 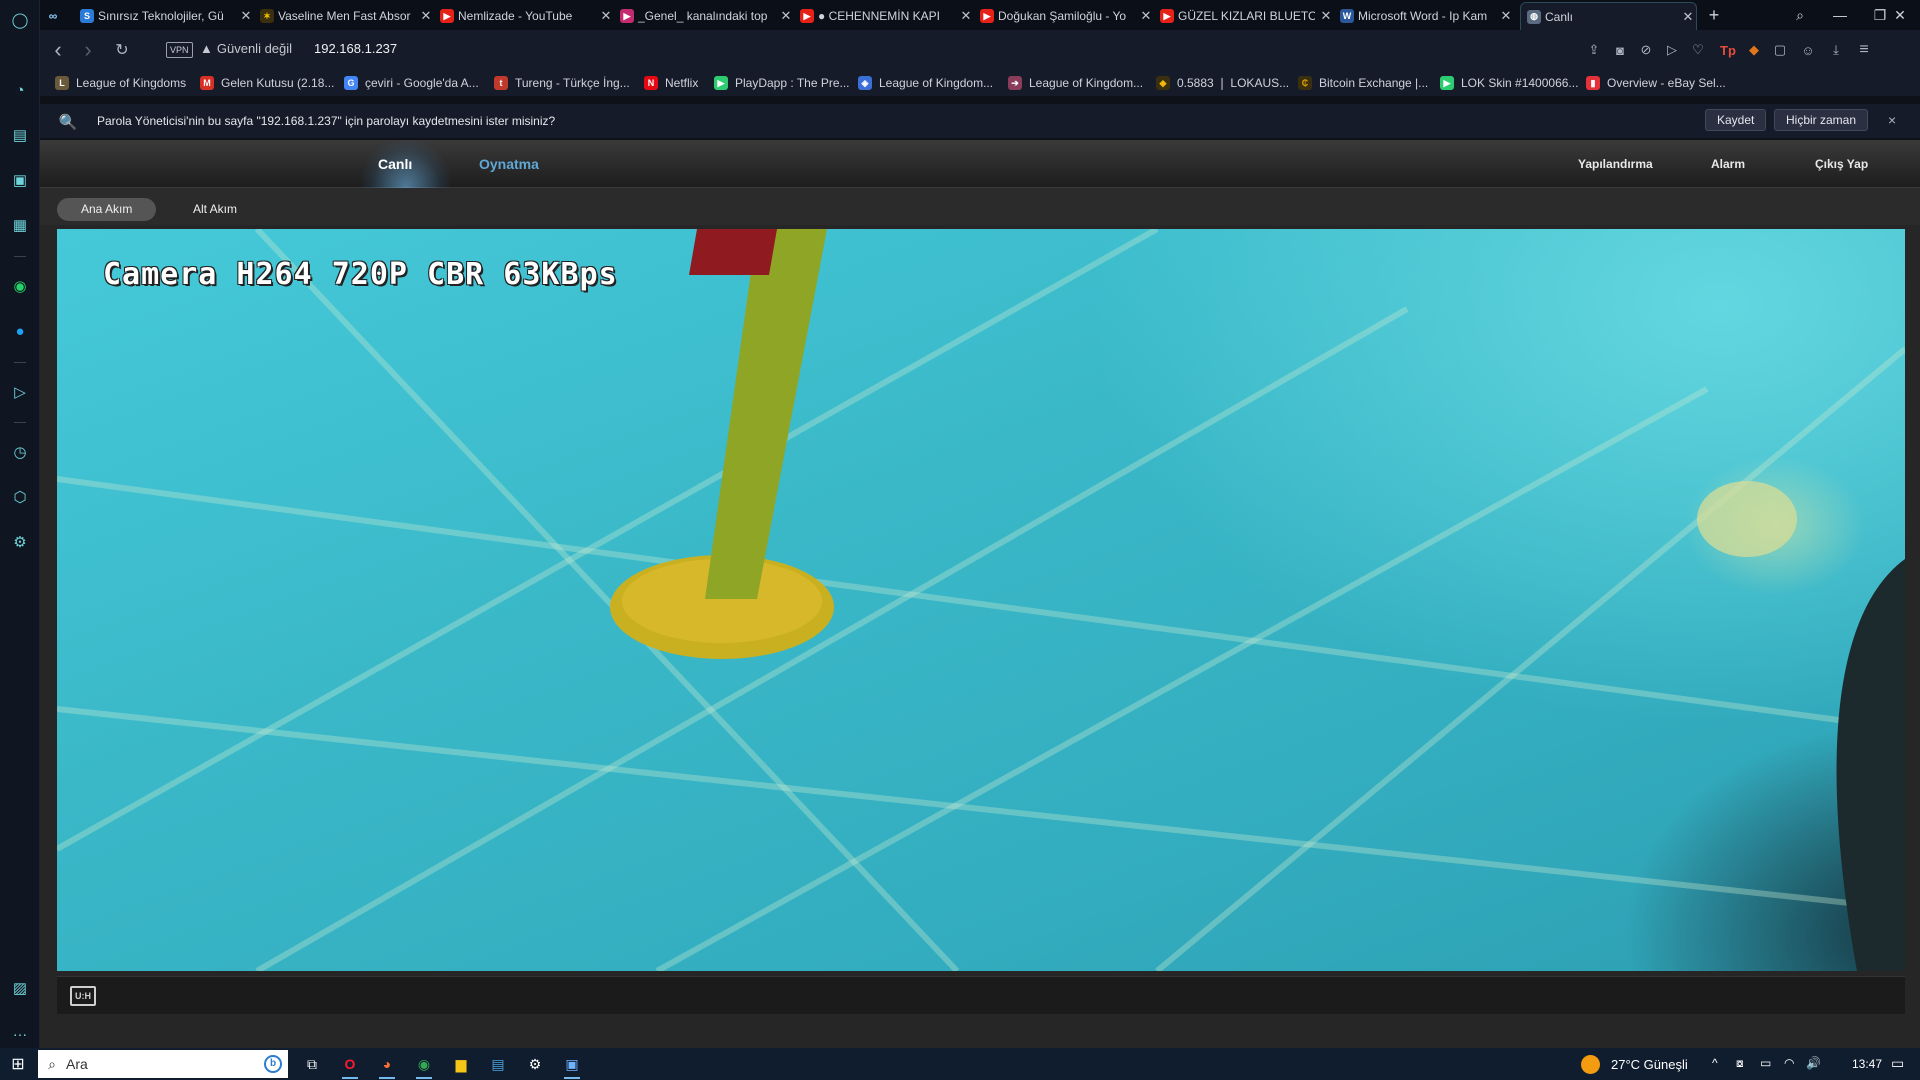 What do you see at coordinates (424, 1065) in the screenshot?
I see `chrome-icon: ◉` at bounding box center [424, 1065].